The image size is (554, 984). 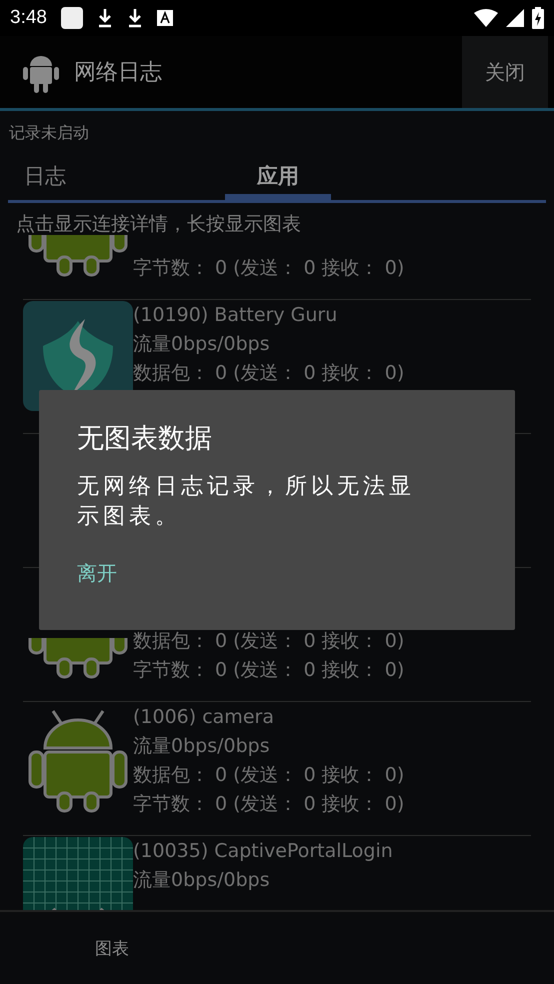 What do you see at coordinates (538, 18) in the screenshot?
I see `battery-charging-icon` at bounding box center [538, 18].